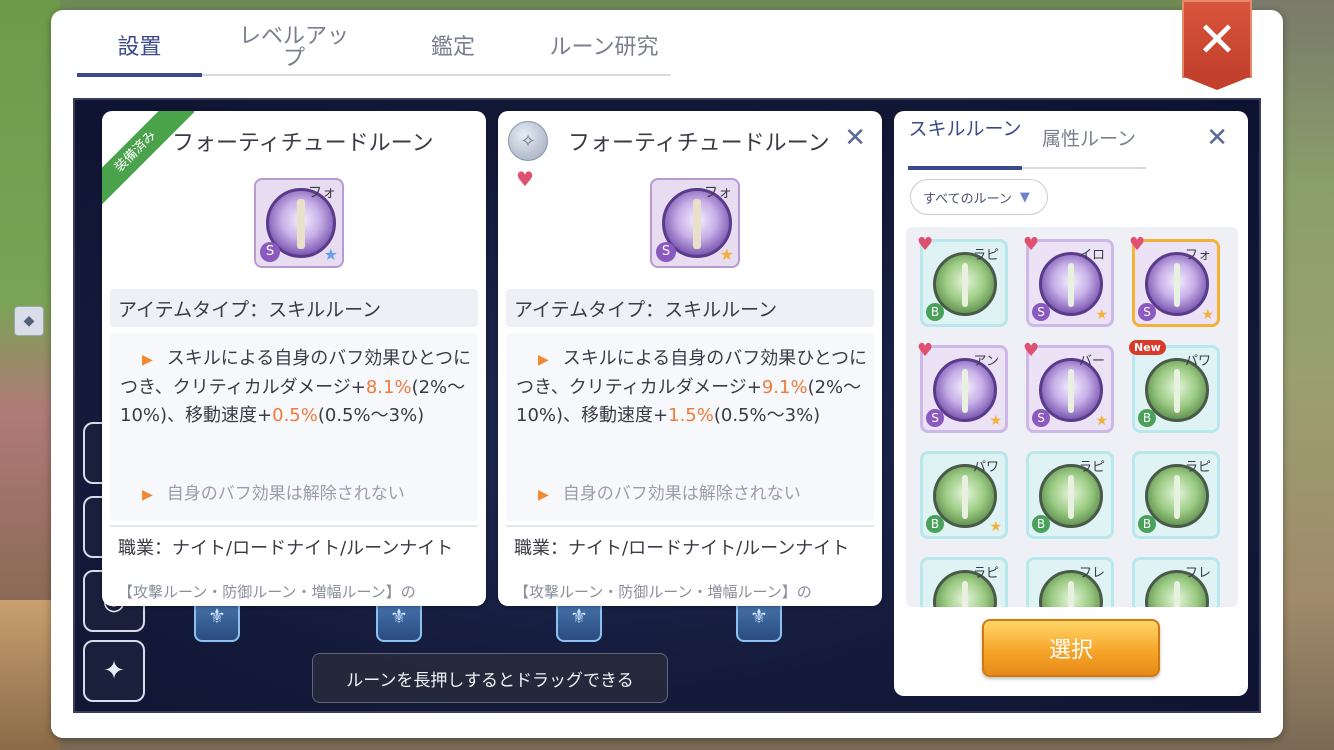 The width and height of the screenshot is (1334, 750). Describe the element at coordinates (1174, 280) in the screenshot. I see `rune-item-selected: フォ S ★ ♥` at that location.